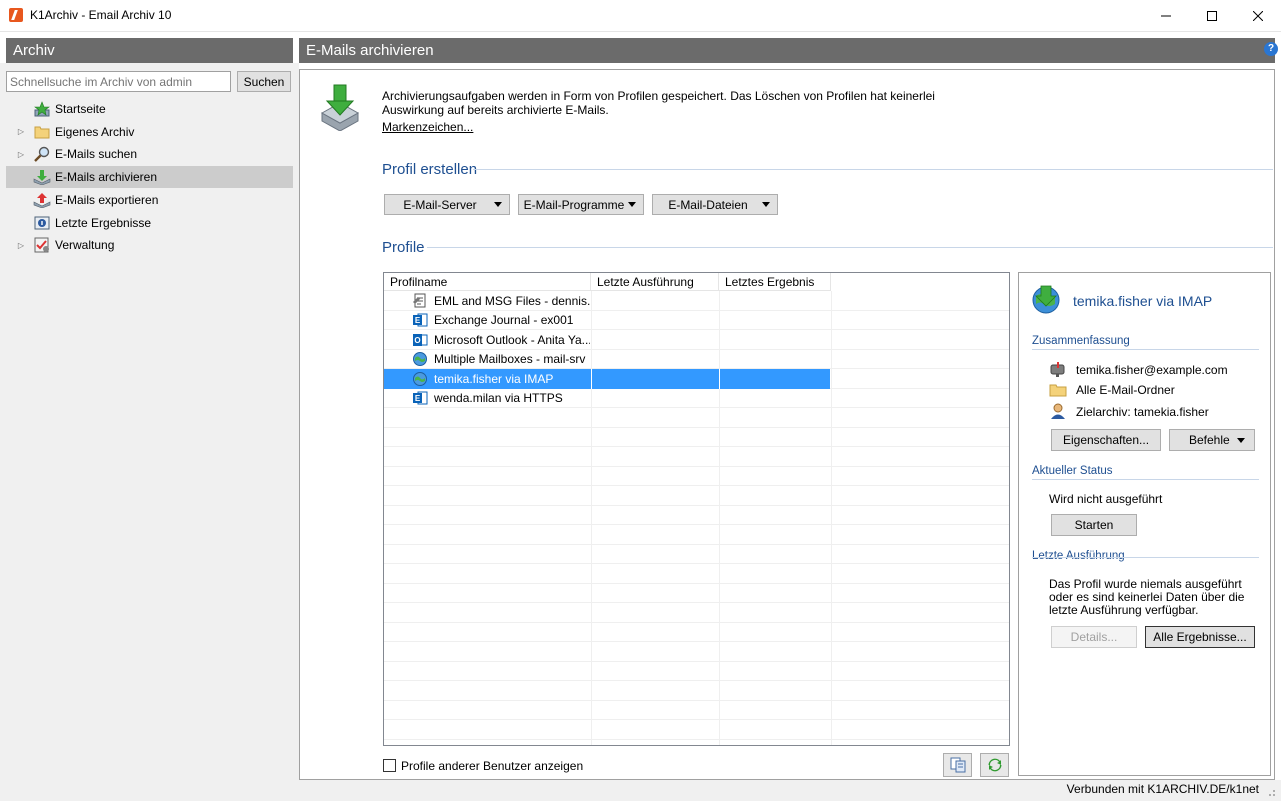  I want to click on close-button, so click(1258, 15).